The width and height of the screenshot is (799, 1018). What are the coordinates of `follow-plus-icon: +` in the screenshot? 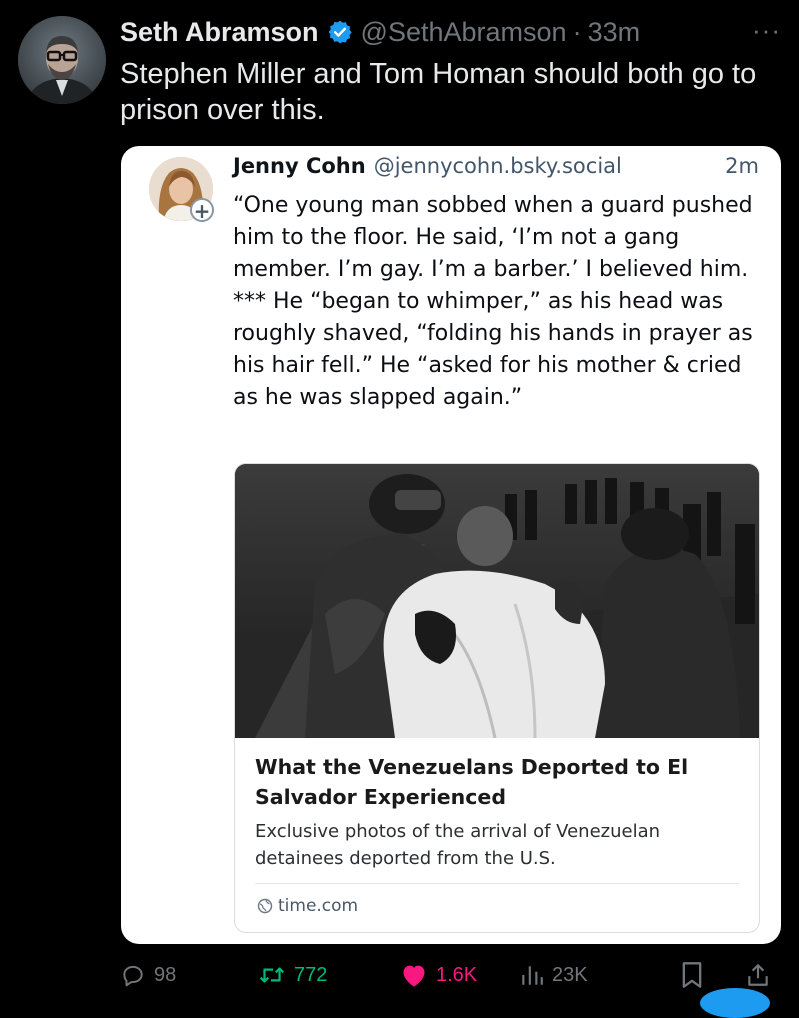 It's located at (202, 210).